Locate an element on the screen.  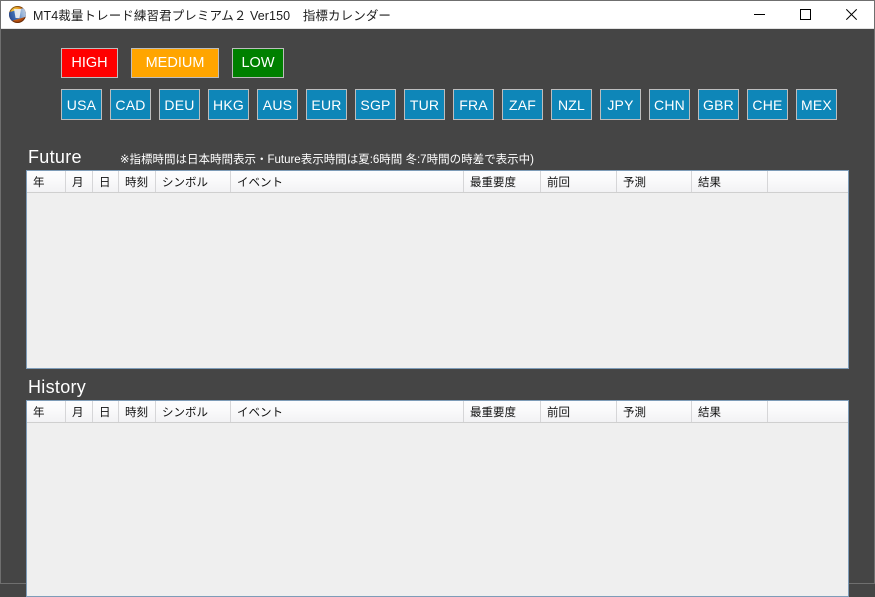
future-grid-header: 年月日時刻 シンボル イベント 最重要度 前回 予測 結果 is located at coordinates (437, 182).